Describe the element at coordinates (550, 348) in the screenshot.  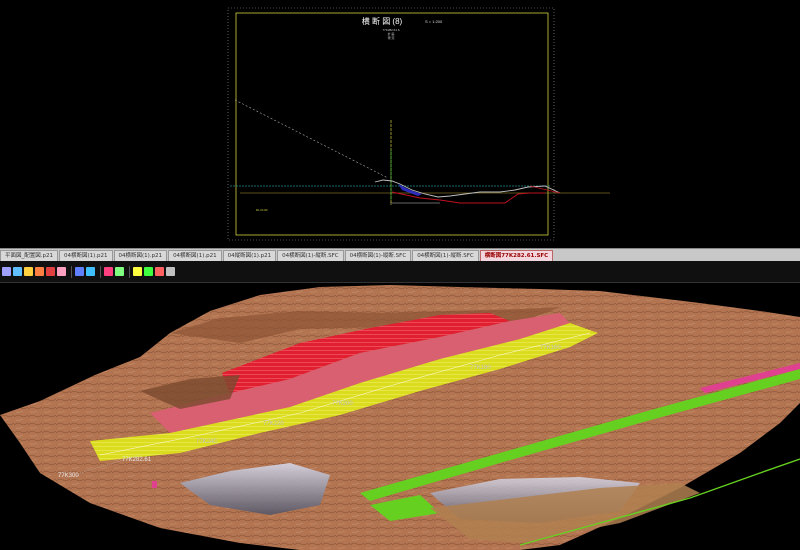
I see `station-label-7: 77K160` at that location.